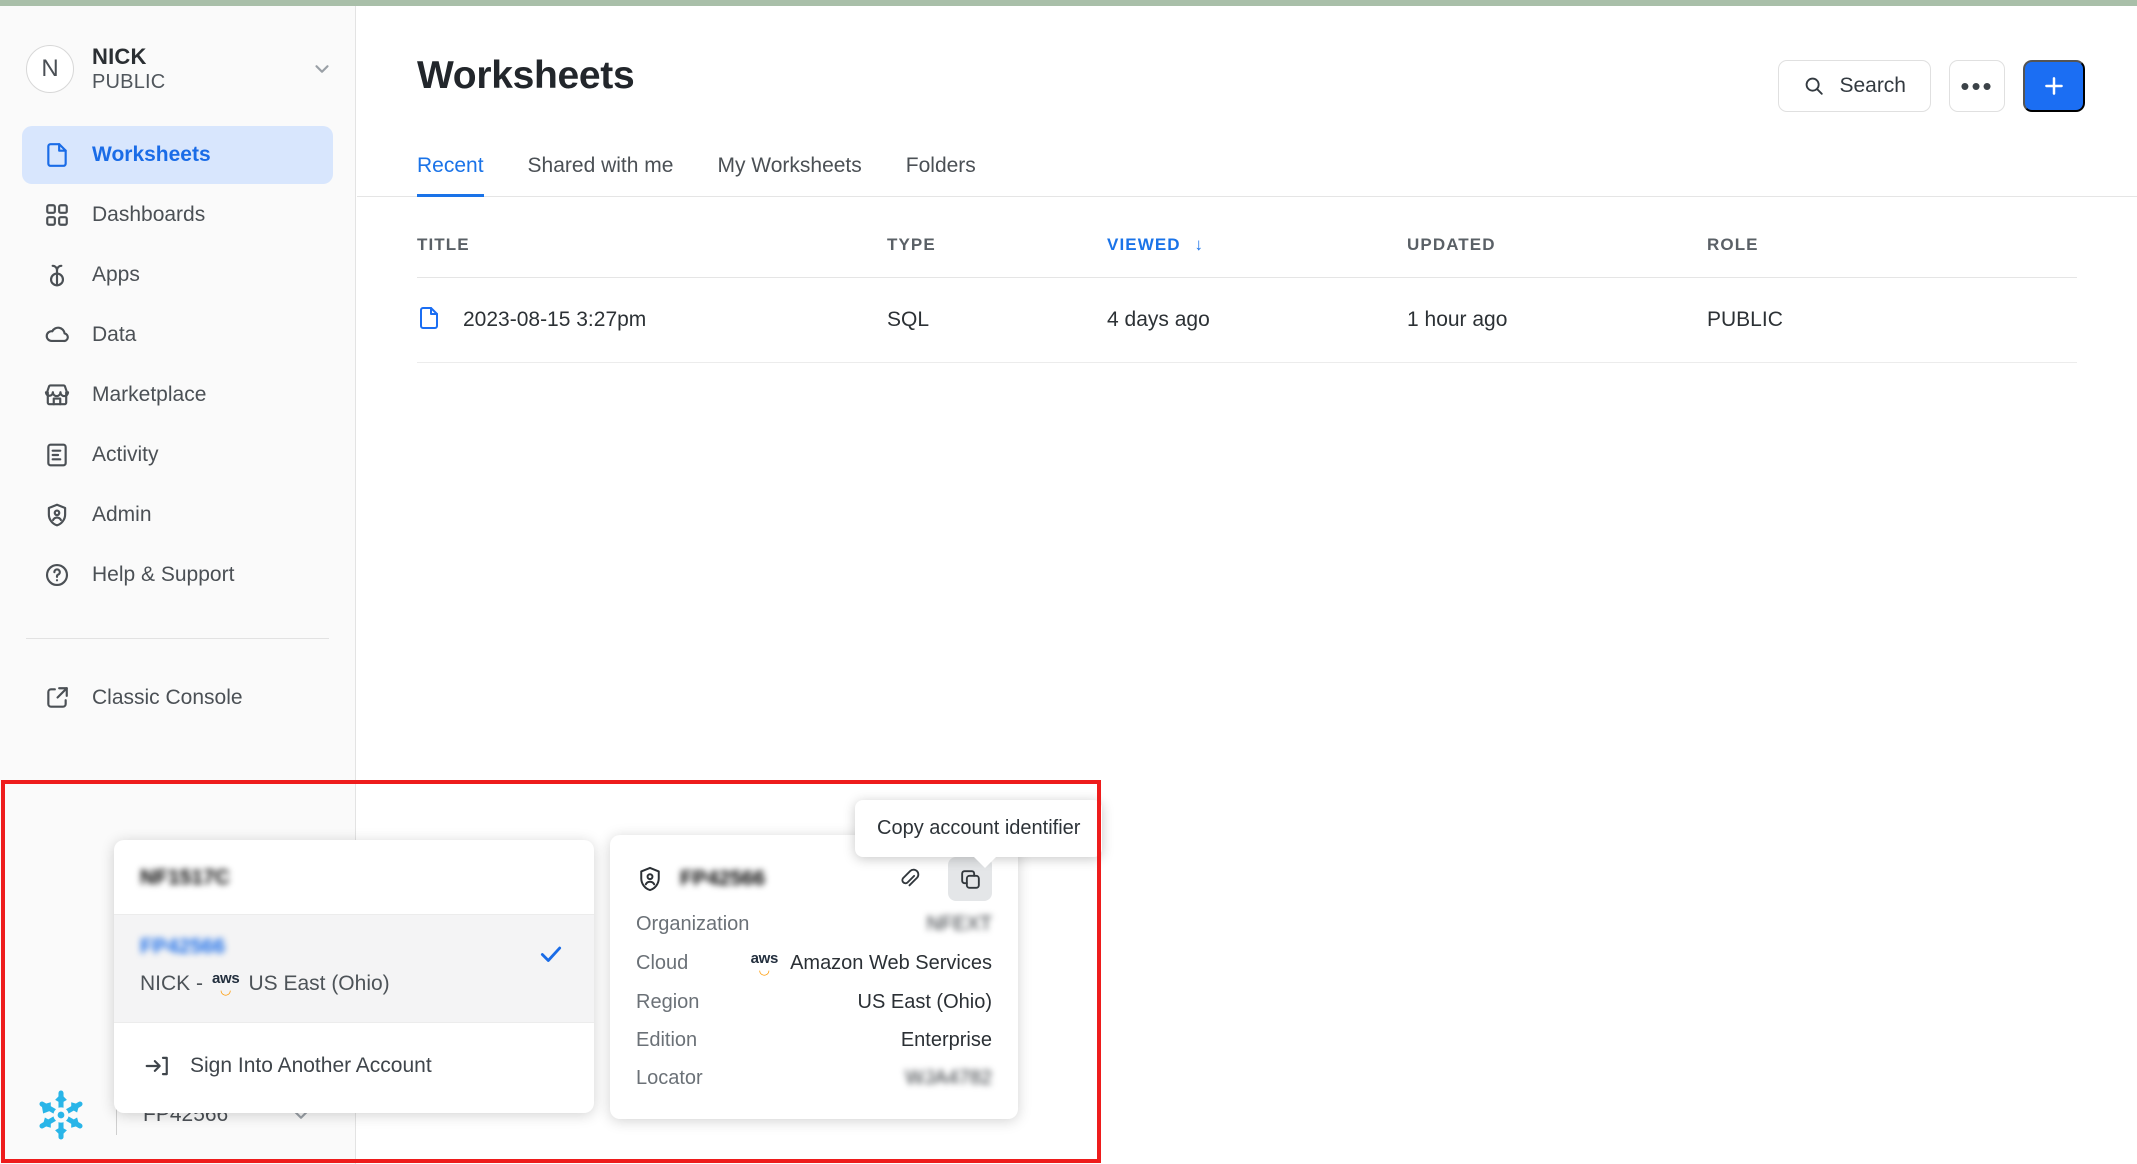 This screenshot has height=1164, width=2137. What do you see at coordinates (319, 983) in the screenshot?
I see `account-region: US East (Ohio)` at bounding box center [319, 983].